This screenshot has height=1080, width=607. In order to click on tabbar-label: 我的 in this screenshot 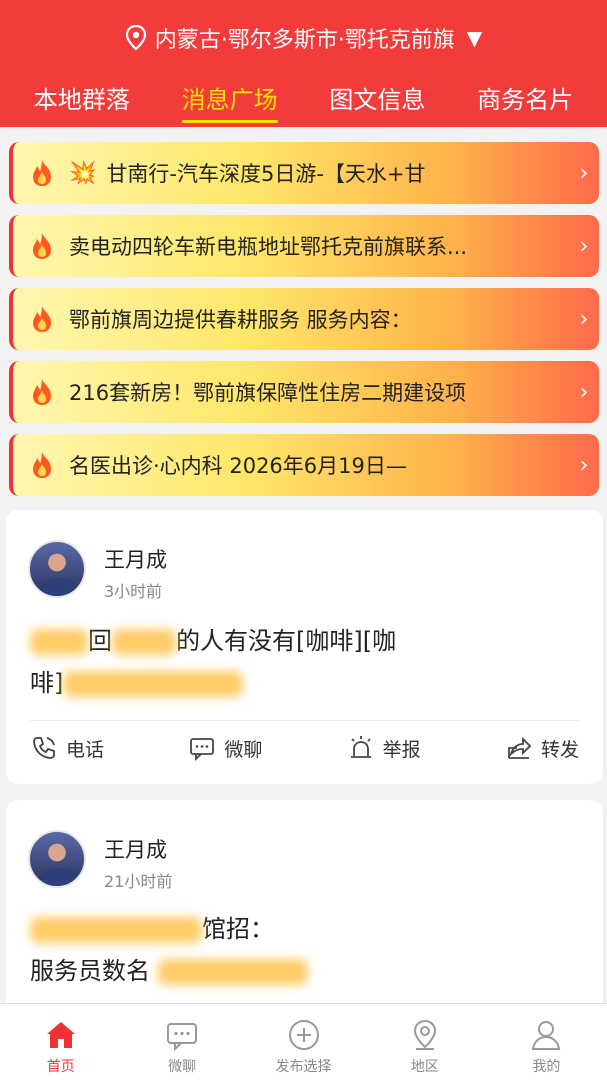, I will do `click(546, 1067)`.